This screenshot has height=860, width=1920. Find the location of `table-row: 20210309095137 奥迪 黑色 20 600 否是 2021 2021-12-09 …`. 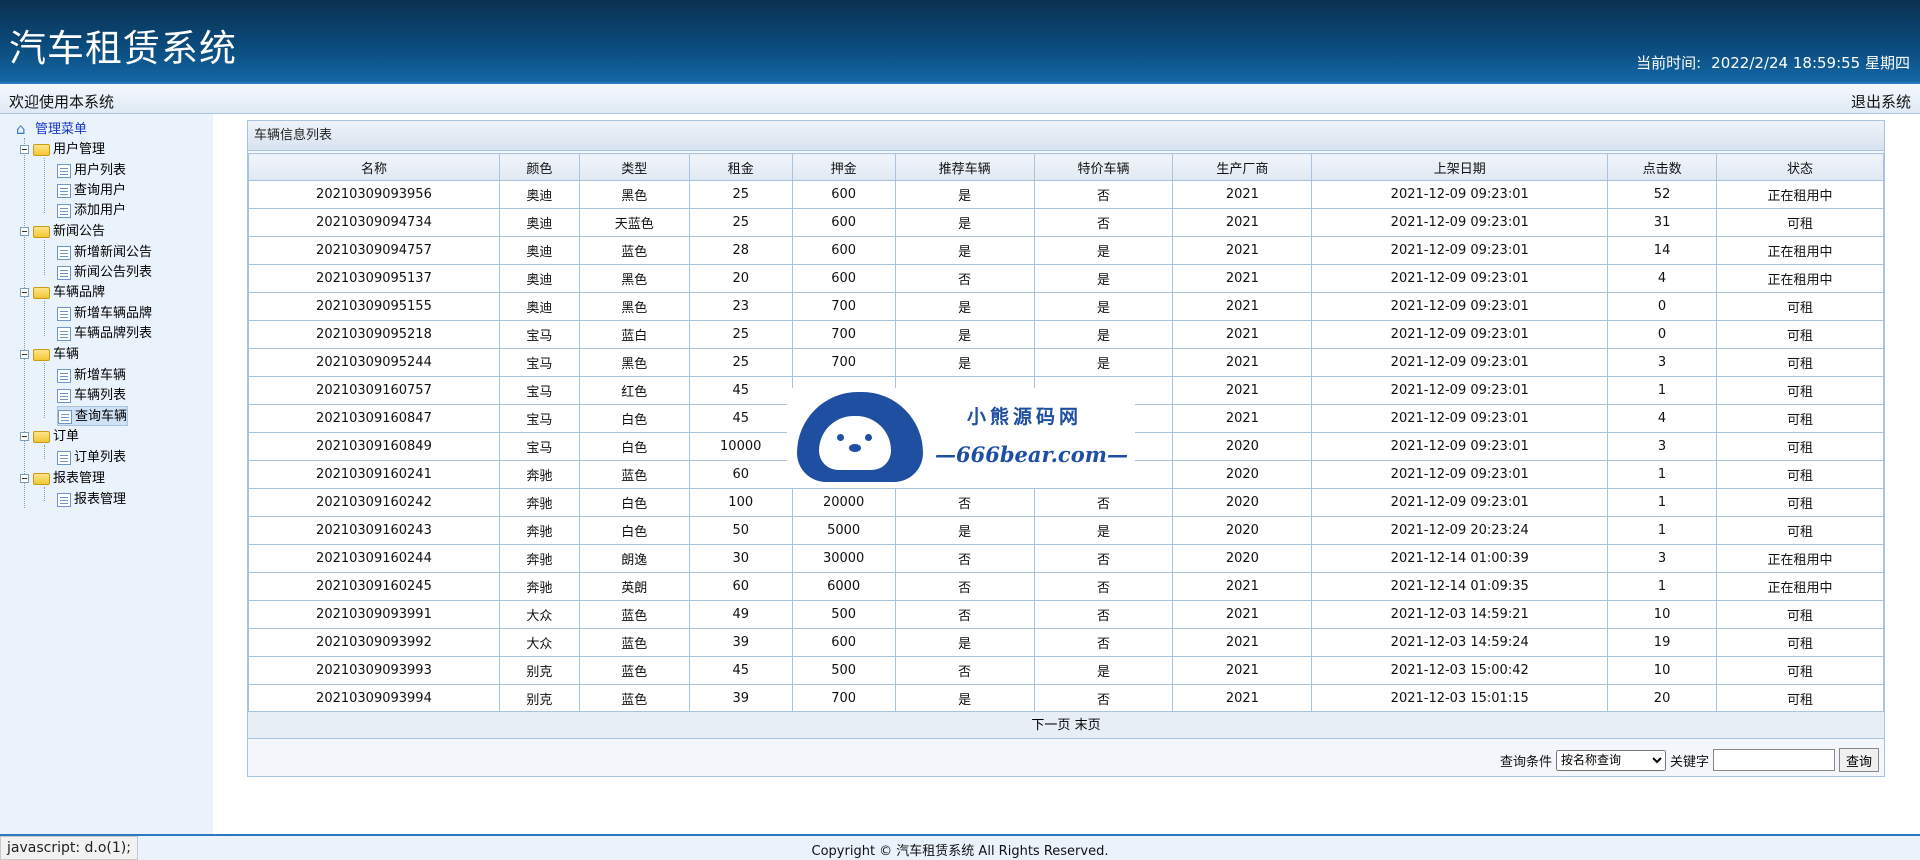

table-row: 20210309095137 奥迪 黑色 20 600 否是 2021 2021-12-09 … is located at coordinates (1066, 278).